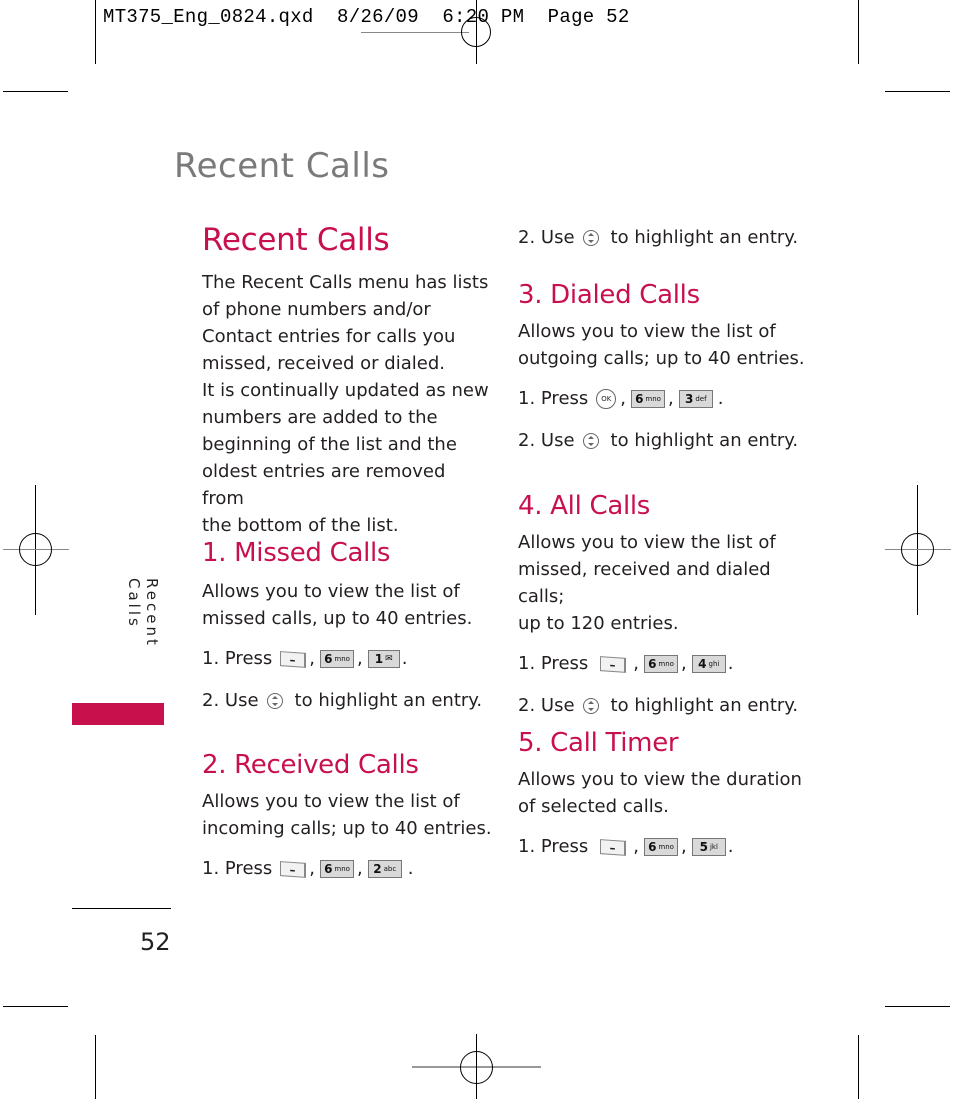  I want to click on key-1-voicemail-icon: 1 ✉, so click(383, 659).